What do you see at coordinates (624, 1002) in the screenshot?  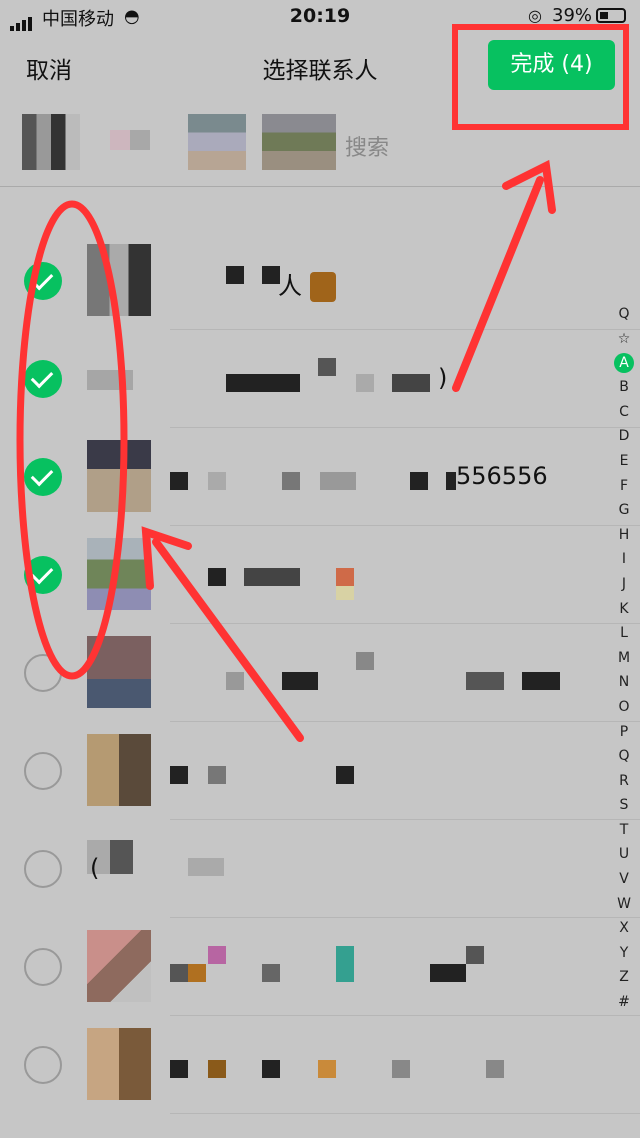 I see `index-letter: #` at bounding box center [624, 1002].